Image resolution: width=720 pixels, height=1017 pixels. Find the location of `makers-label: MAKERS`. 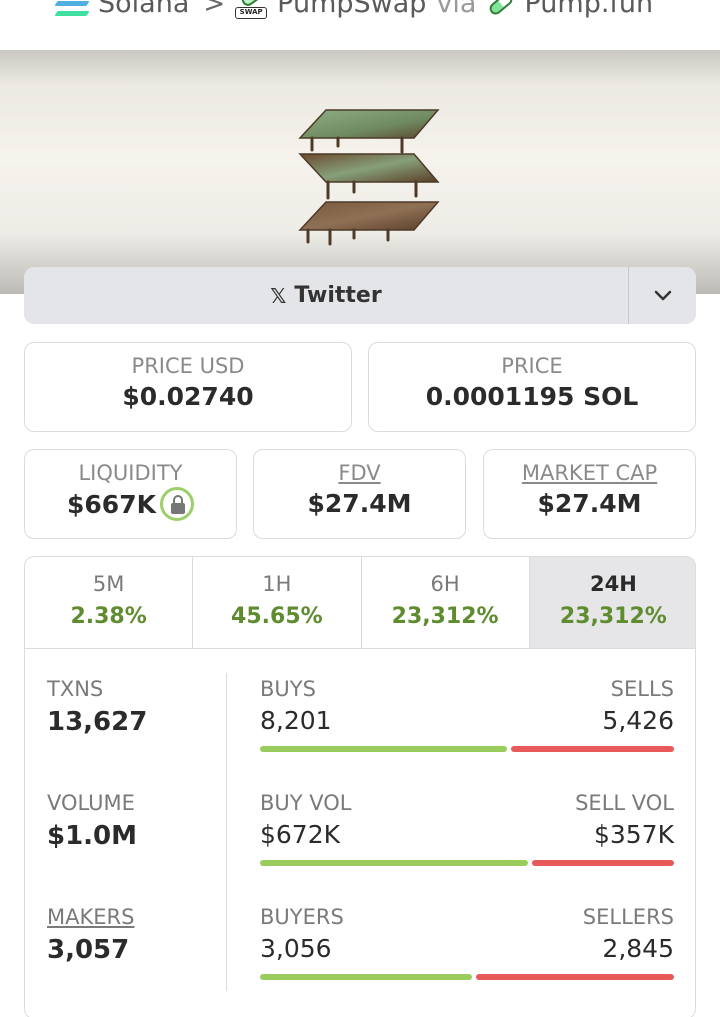

makers-label: MAKERS is located at coordinates (90, 917).